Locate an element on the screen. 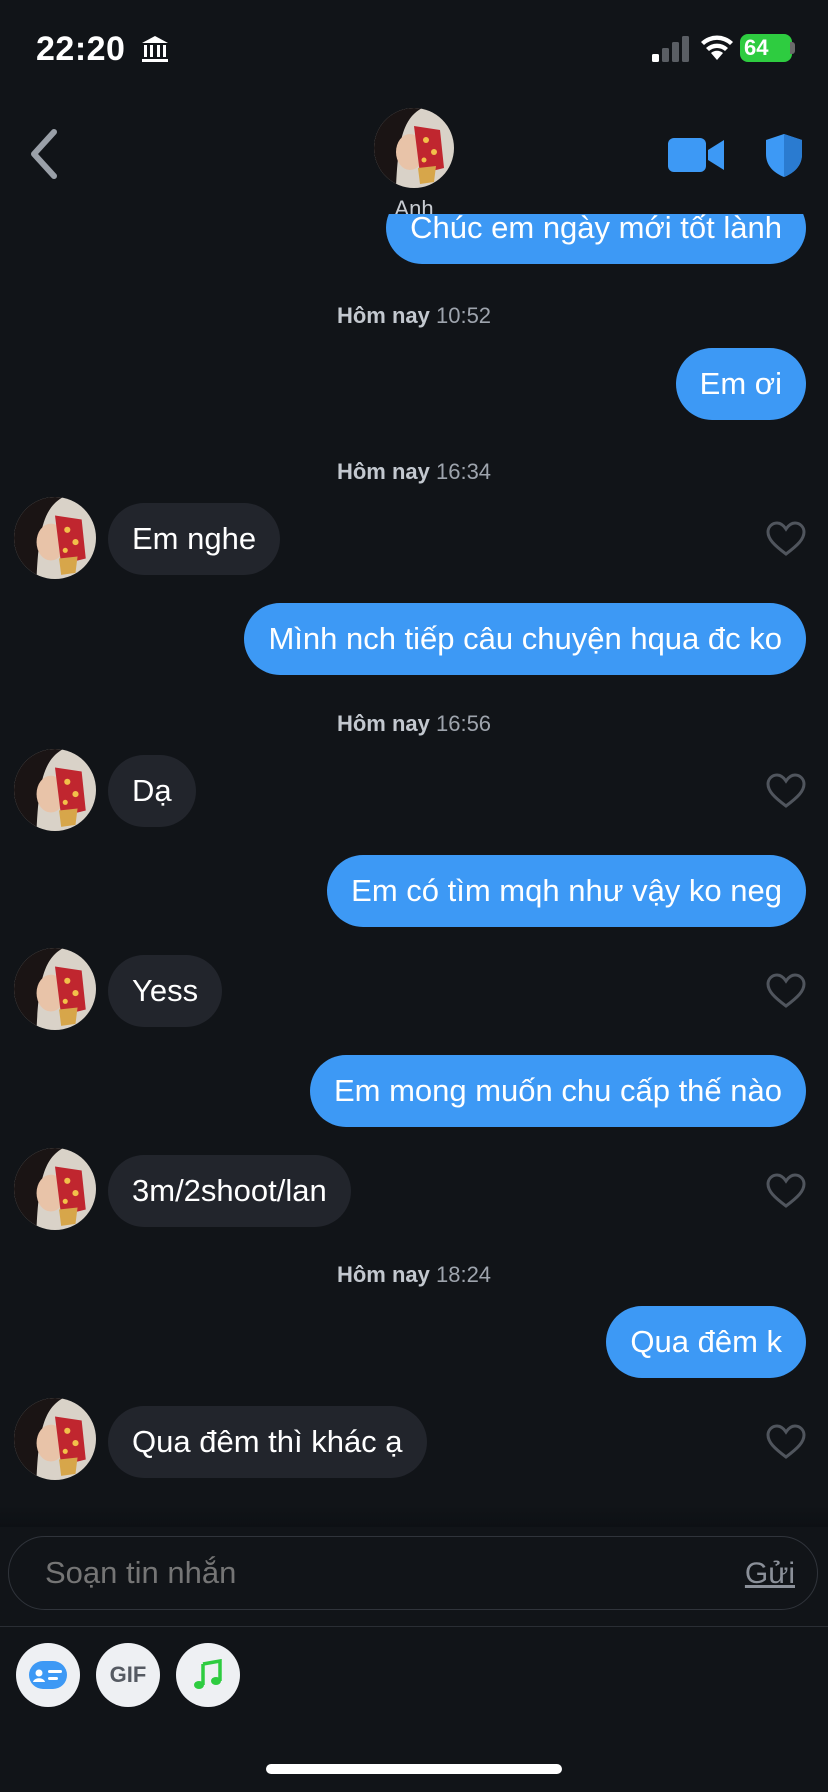 The width and height of the screenshot is (828, 1792). music-note-icon is located at coordinates (208, 1674).